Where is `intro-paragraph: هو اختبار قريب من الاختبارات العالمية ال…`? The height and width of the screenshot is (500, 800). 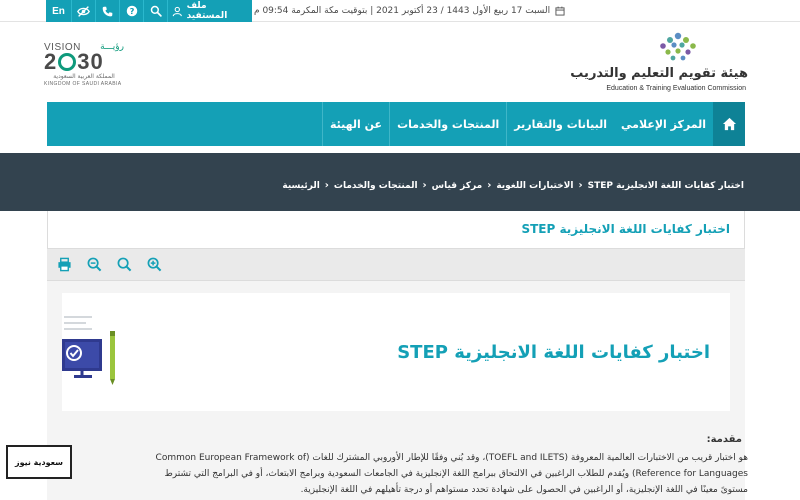
intro-paragraph: هو اختبار قريب من الاختبارات العالمية ال… is located at coordinates (413, 474).